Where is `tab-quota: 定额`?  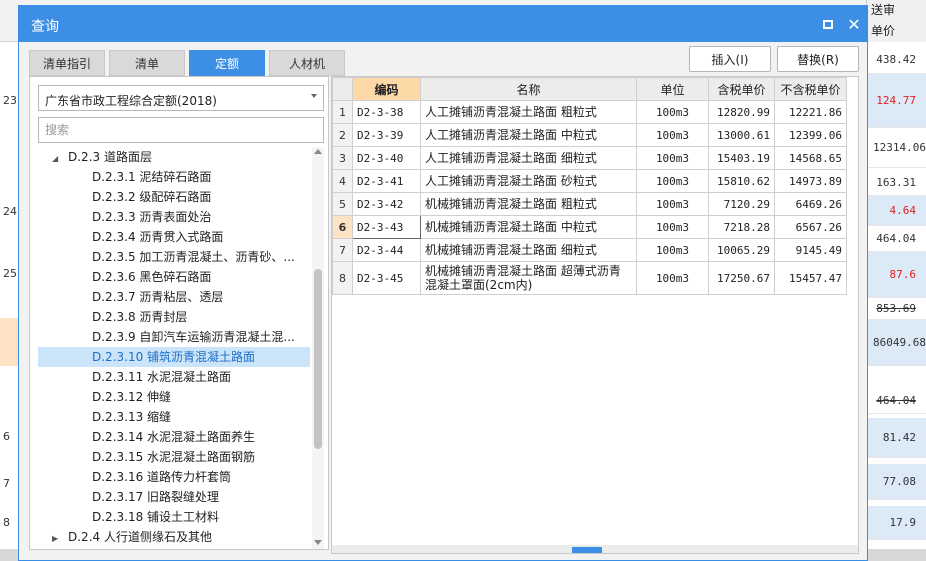 tab-quota: 定额 is located at coordinates (227, 63).